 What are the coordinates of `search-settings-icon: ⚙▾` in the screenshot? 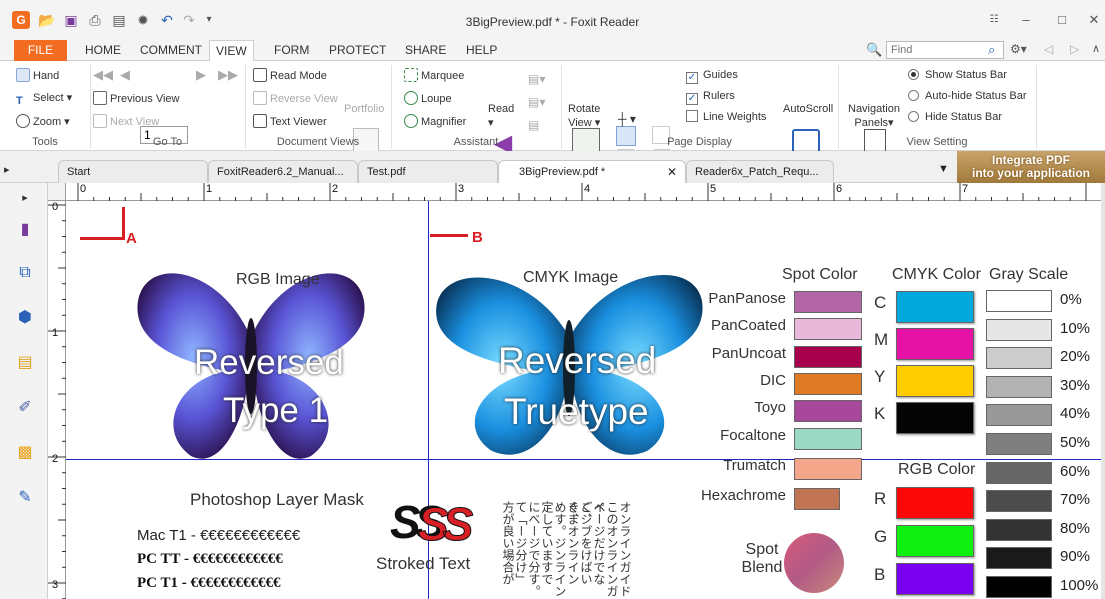 It's located at (1018, 49).